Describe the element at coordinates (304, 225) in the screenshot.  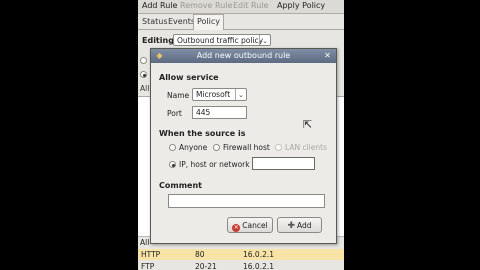
I see `add-label: Add` at that location.